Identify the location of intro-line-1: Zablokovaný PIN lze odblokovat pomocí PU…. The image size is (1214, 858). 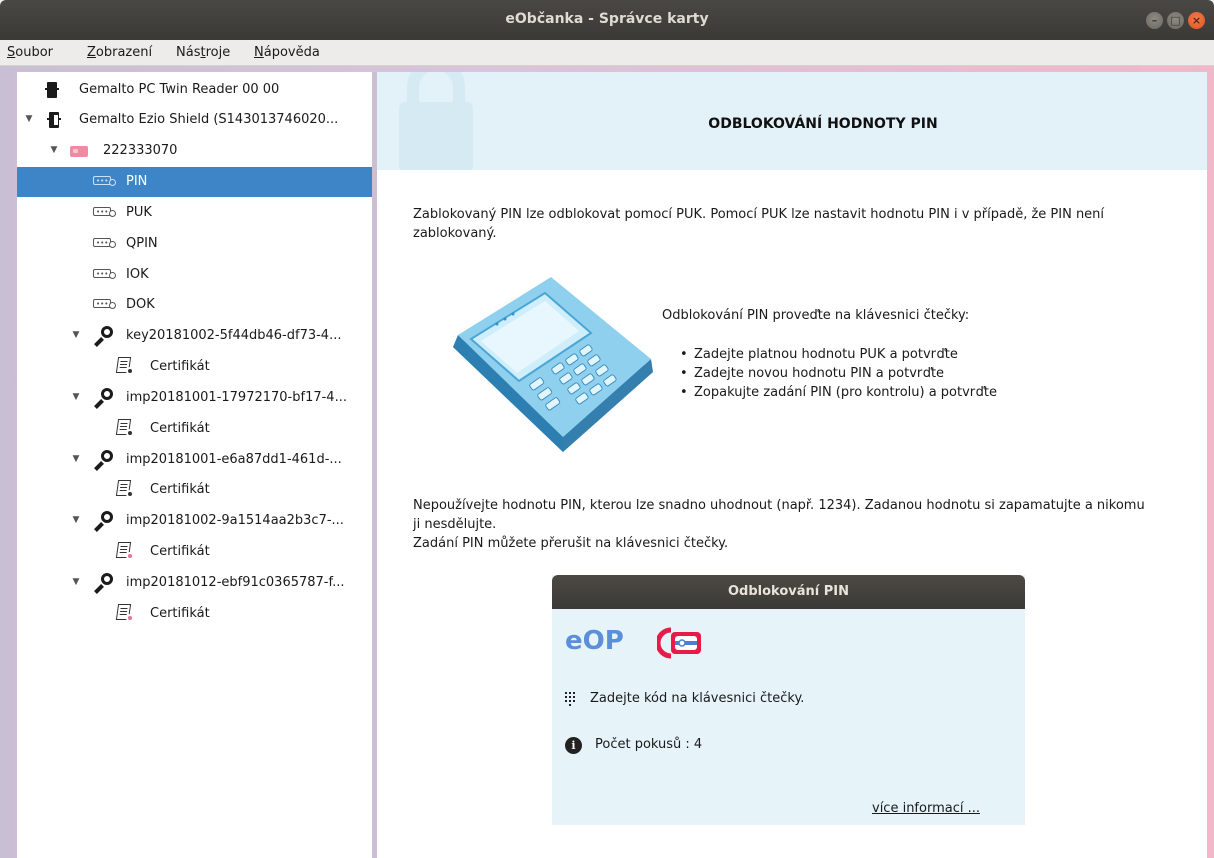
(759, 214).